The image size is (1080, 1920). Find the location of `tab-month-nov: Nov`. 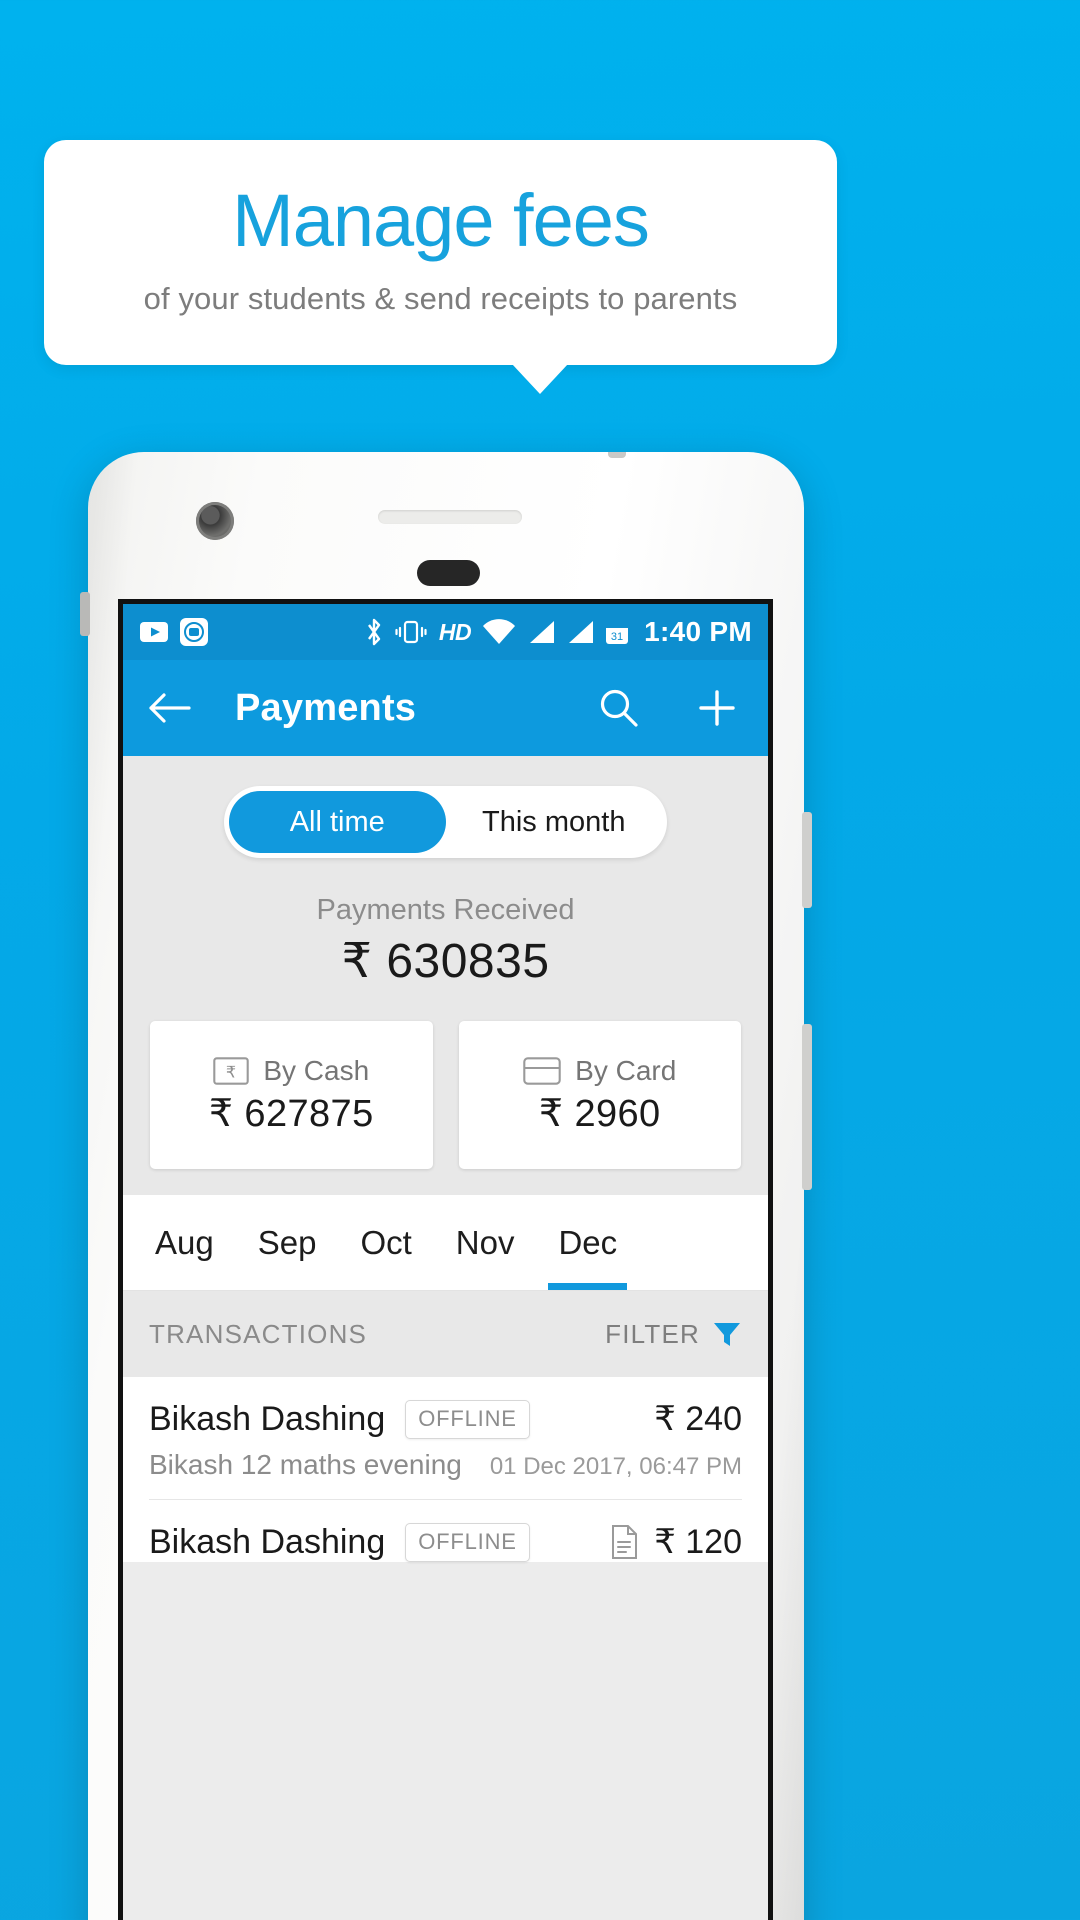

tab-month-nov: Nov is located at coordinates (485, 1242).